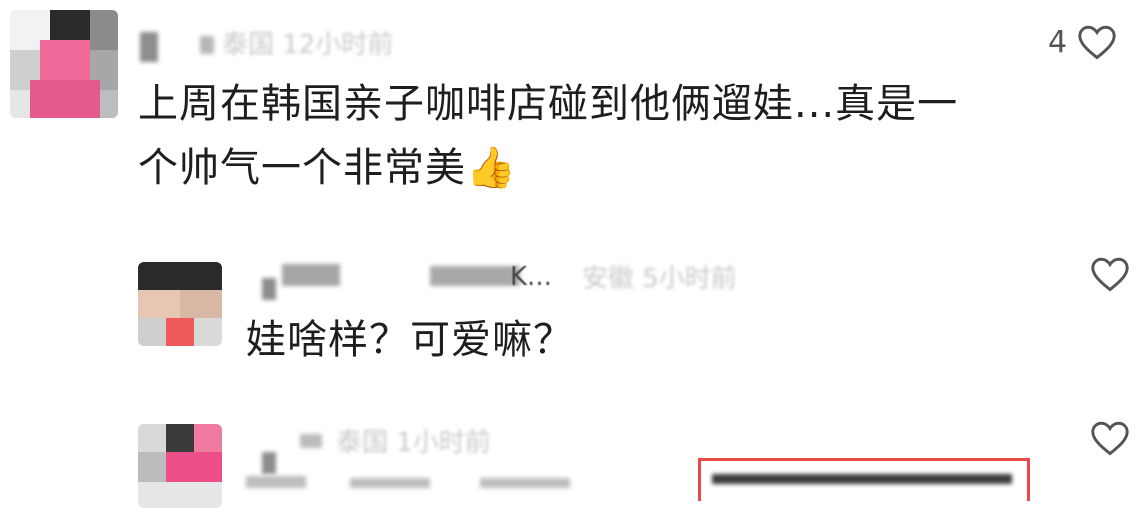 The width and height of the screenshot is (1147, 508). What do you see at coordinates (302, 168) in the screenshot?
I see `comment-text-segment: 个帅气一个非常美` at bounding box center [302, 168].